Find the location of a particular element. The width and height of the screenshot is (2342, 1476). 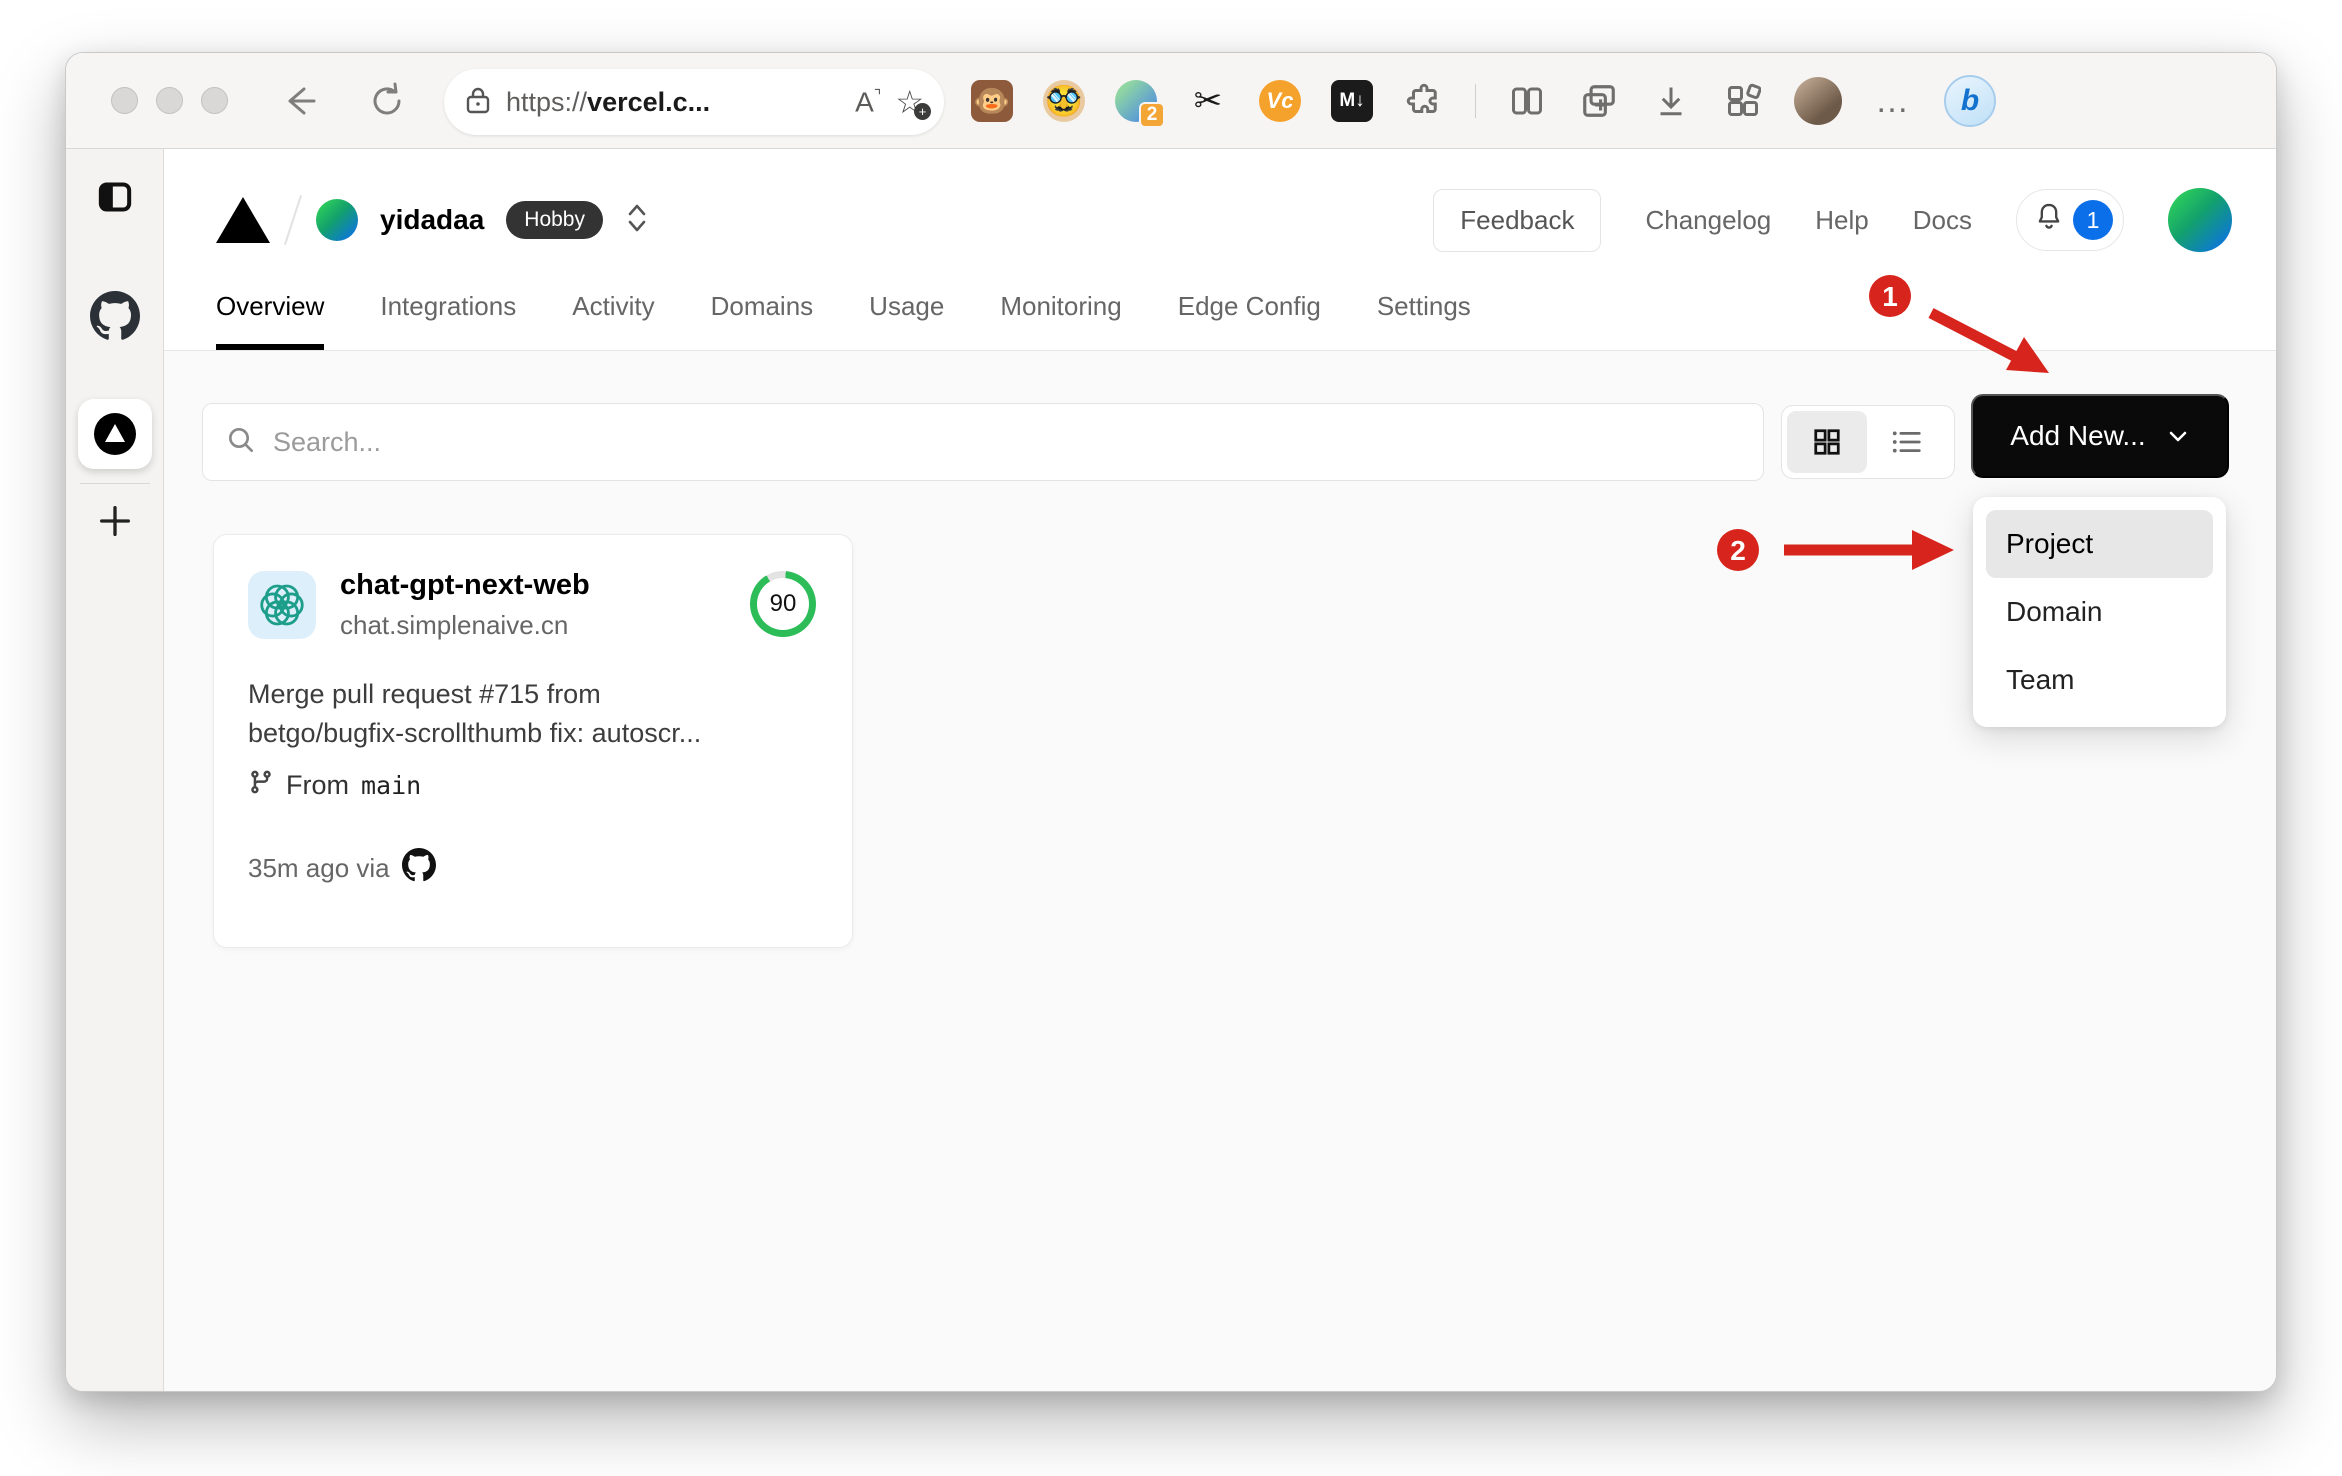

traffic-lights is located at coordinates (169, 100).